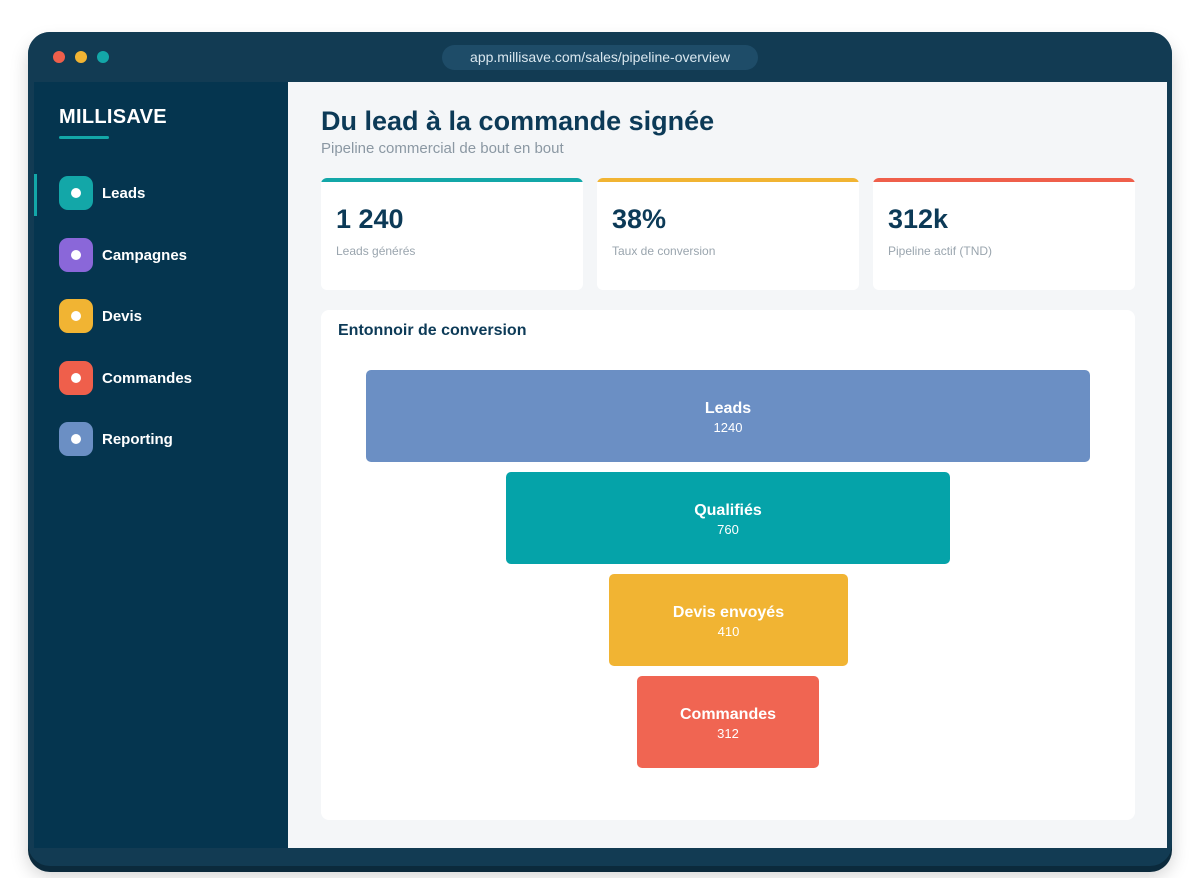 The image size is (1200, 878). Describe the element at coordinates (918, 219) in the screenshot. I see `kpi-value: 312k` at that location.